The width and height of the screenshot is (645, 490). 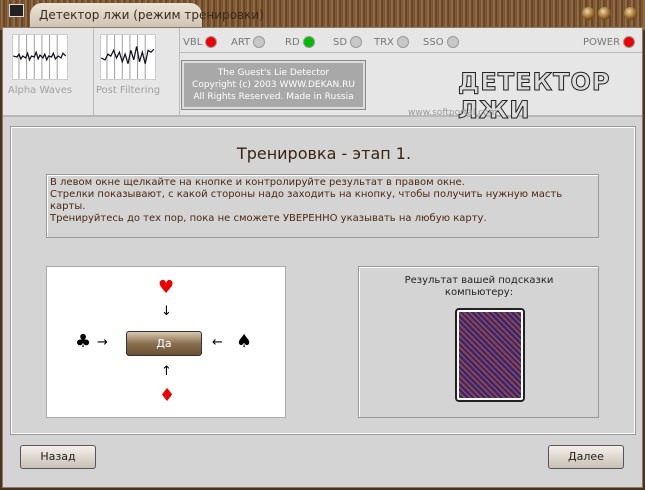 What do you see at coordinates (441, 42) in the screenshot?
I see `led-sso: SSO` at bounding box center [441, 42].